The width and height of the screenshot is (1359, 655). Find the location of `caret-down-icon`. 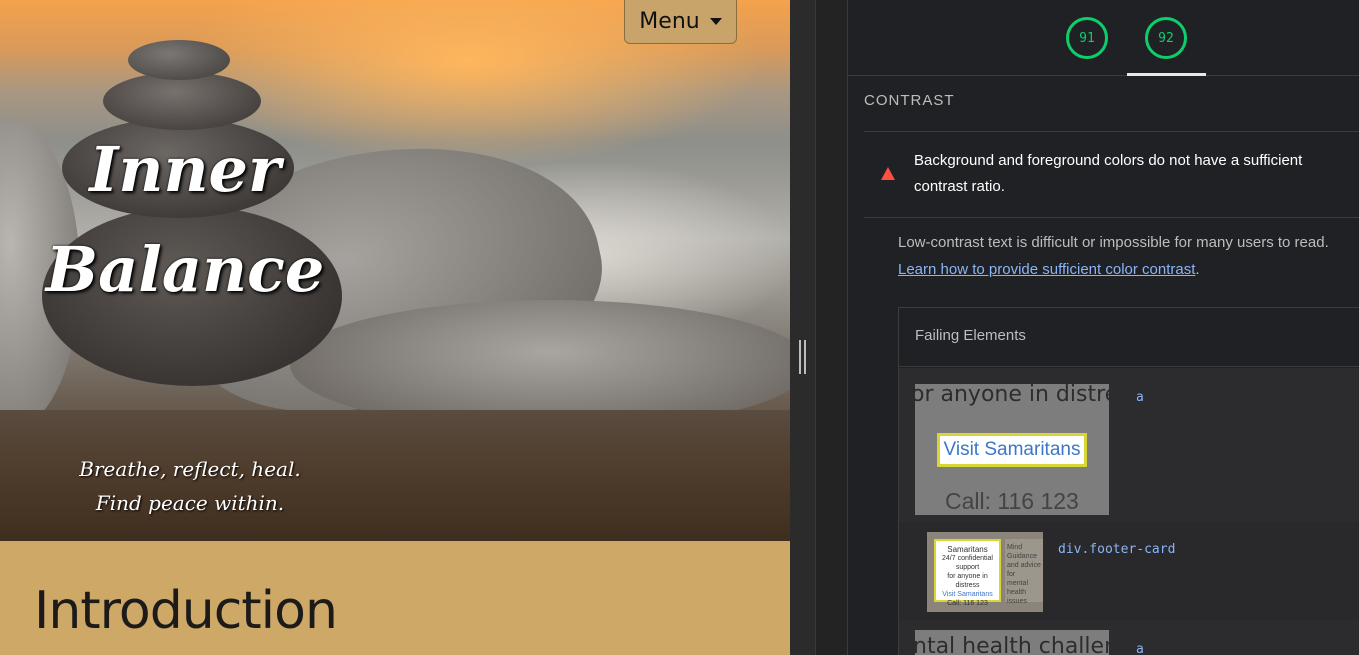

caret-down-icon is located at coordinates (715, 21).